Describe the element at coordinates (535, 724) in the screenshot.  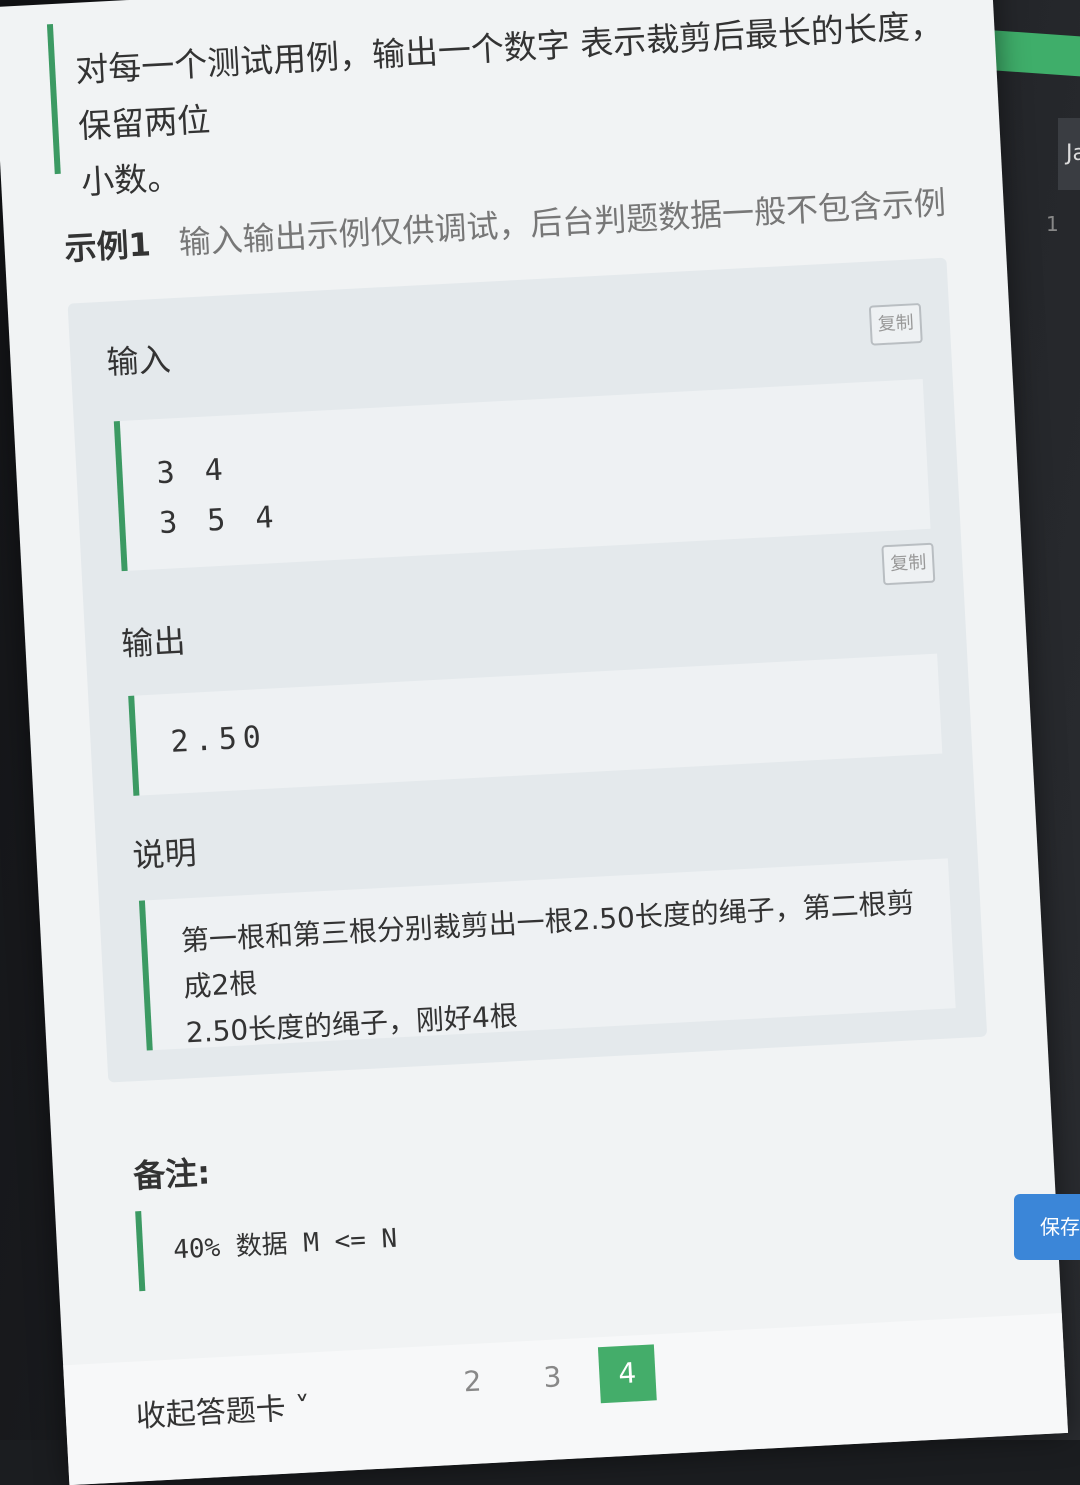
I see `output-code-box: 2.50` at that location.